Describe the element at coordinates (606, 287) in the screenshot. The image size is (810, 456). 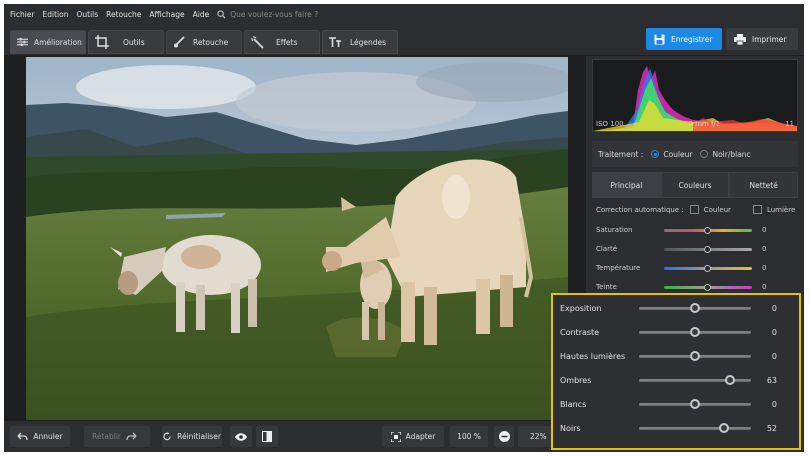
I see `teinte-label: Teinte` at that location.